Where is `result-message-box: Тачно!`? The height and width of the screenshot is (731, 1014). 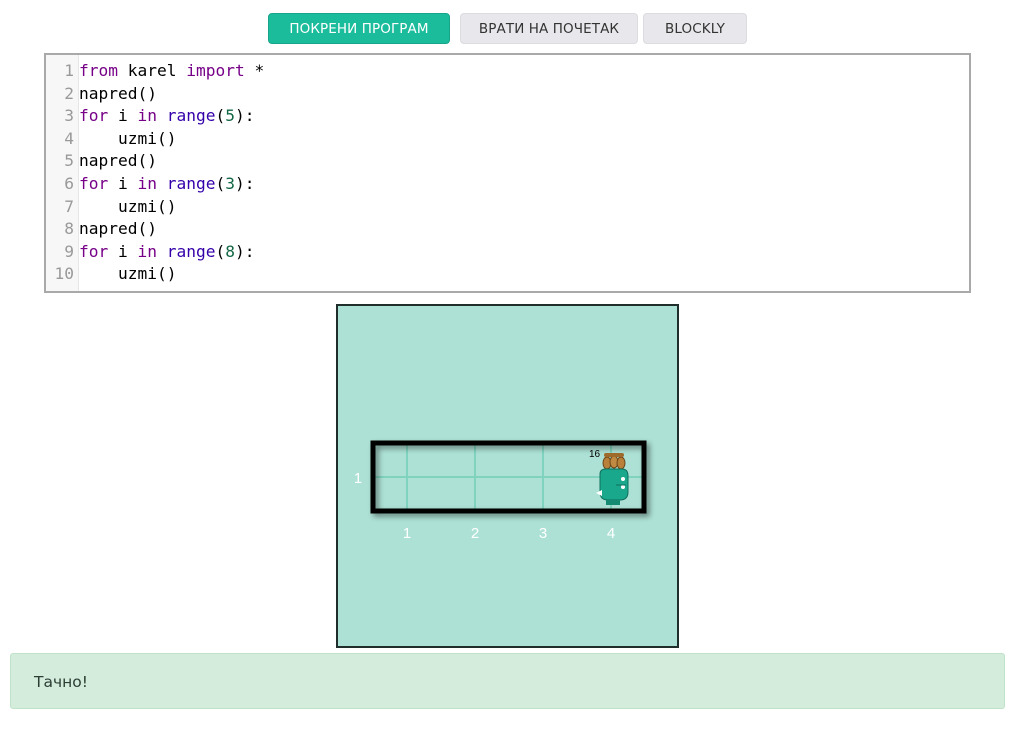 result-message-box: Тачно! is located at coordinates (507, 681).